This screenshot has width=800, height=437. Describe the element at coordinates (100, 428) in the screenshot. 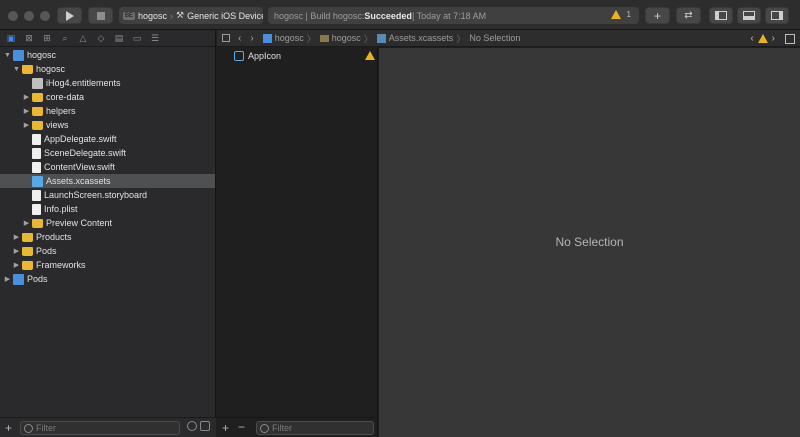

I see `navigator-filter-input: Filter` at that location.